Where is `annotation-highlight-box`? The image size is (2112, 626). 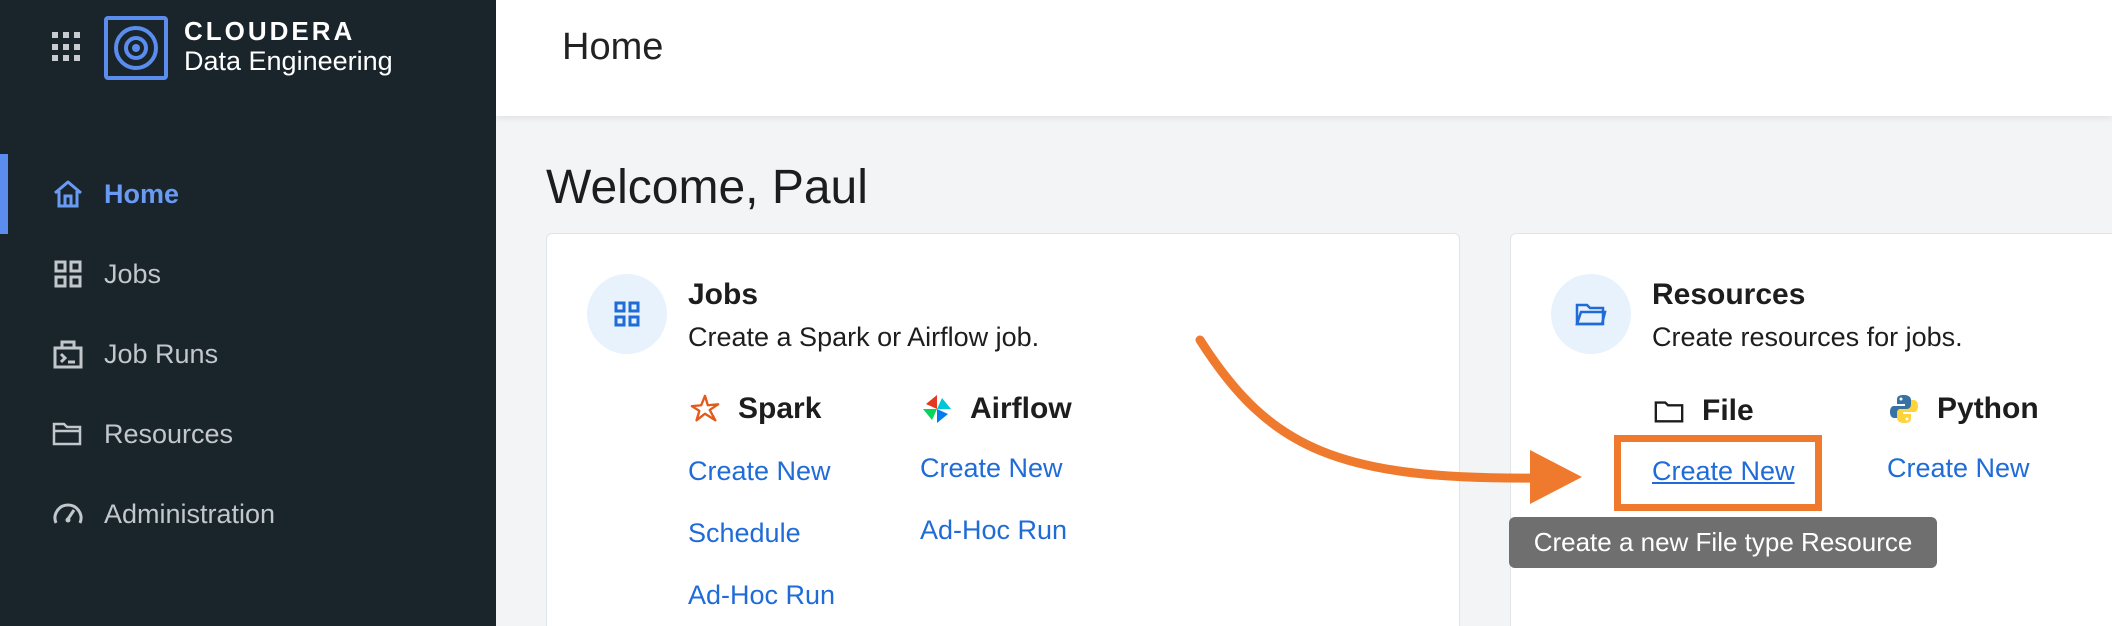
annotation-highlight-box is located at coordinates (1718, 473).